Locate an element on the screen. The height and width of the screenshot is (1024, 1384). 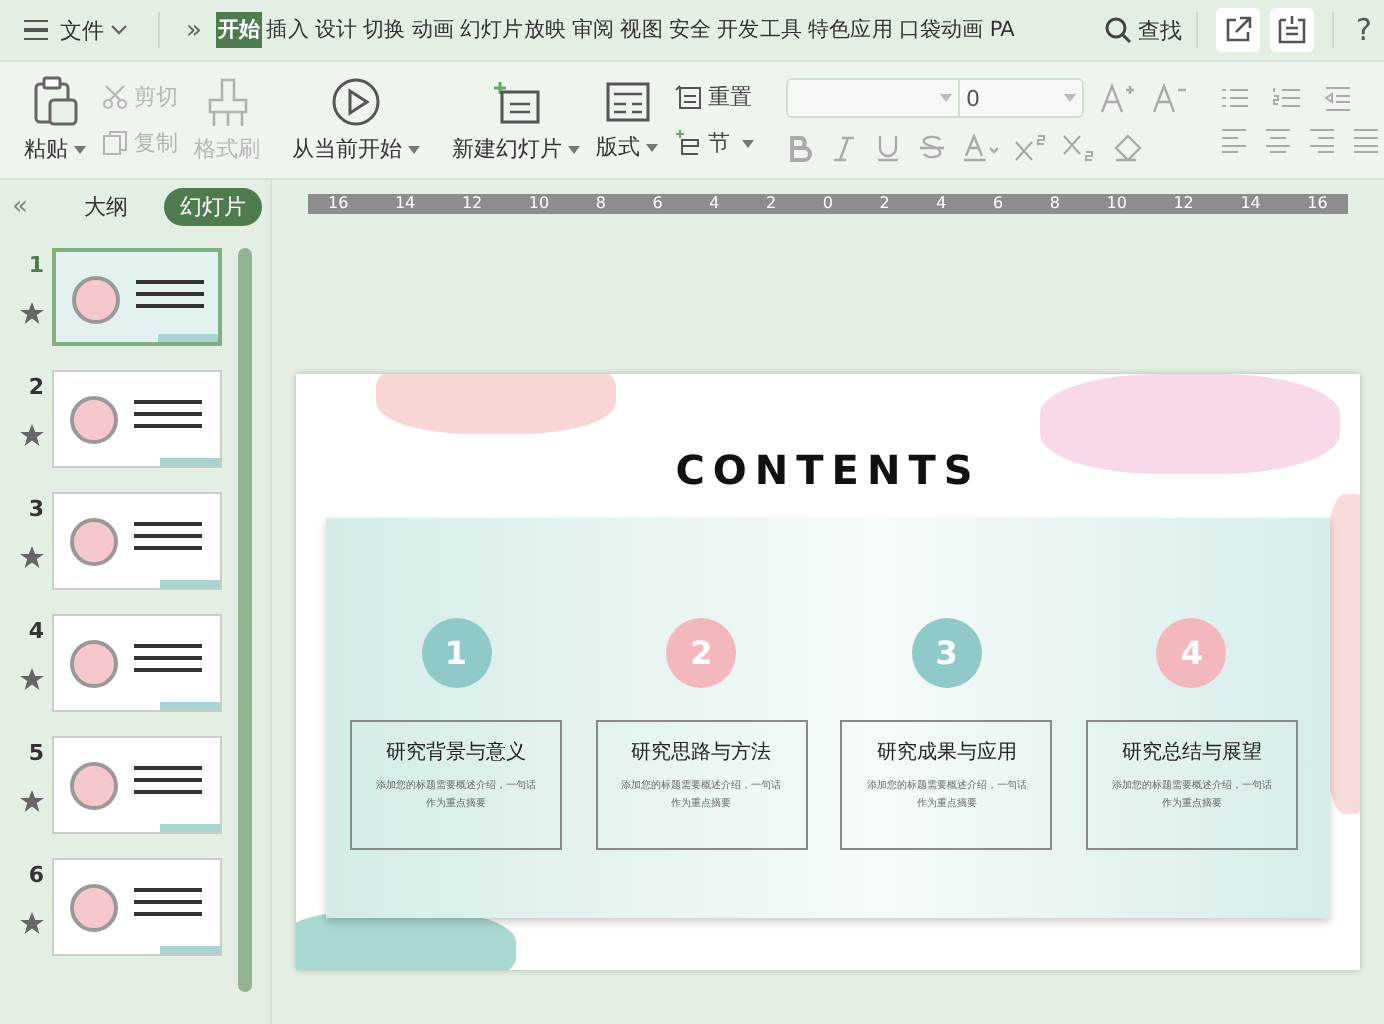
ribbon-tab: 设计 is located at coordinates (336, 30).